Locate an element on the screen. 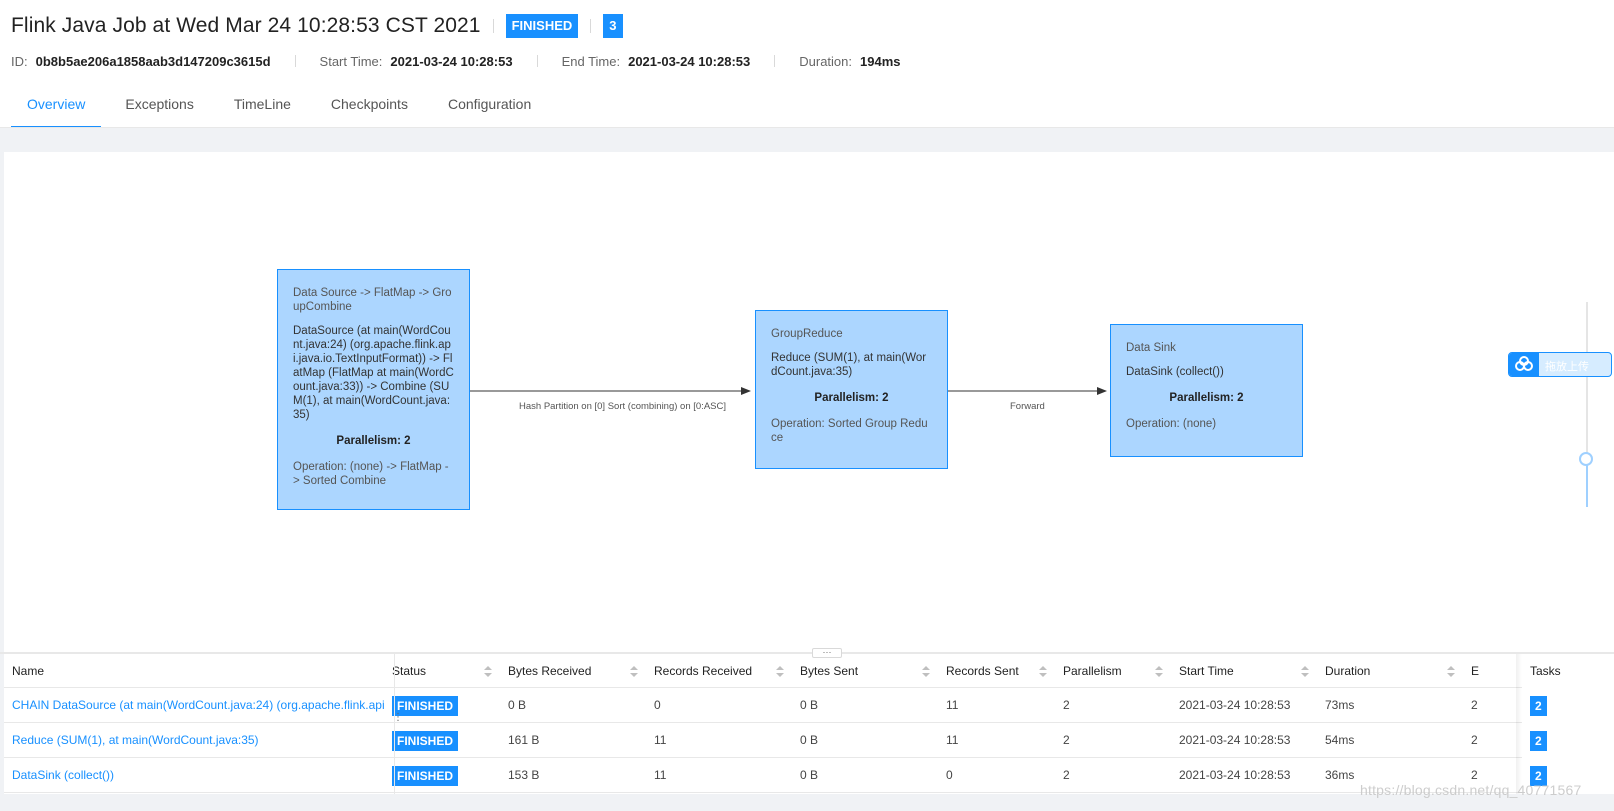 This screenshot has width=1614, height=811. start-time-value: 2021-03-24 10:28:53 is located at coordinates (451, 61).